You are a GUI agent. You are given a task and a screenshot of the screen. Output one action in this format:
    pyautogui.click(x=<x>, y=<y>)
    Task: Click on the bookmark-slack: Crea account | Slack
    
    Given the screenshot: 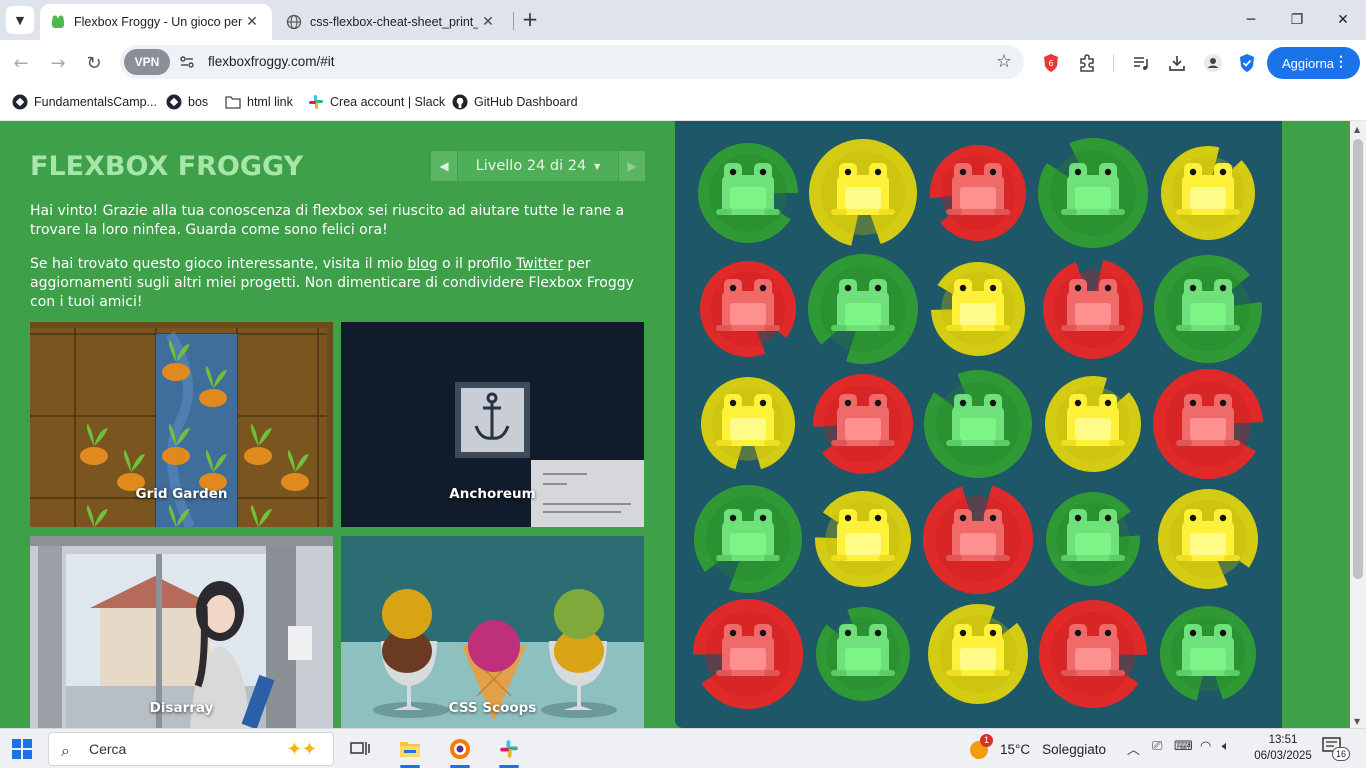 What is the action you would take?
    pyautogui.click(x=376, y=102)
    